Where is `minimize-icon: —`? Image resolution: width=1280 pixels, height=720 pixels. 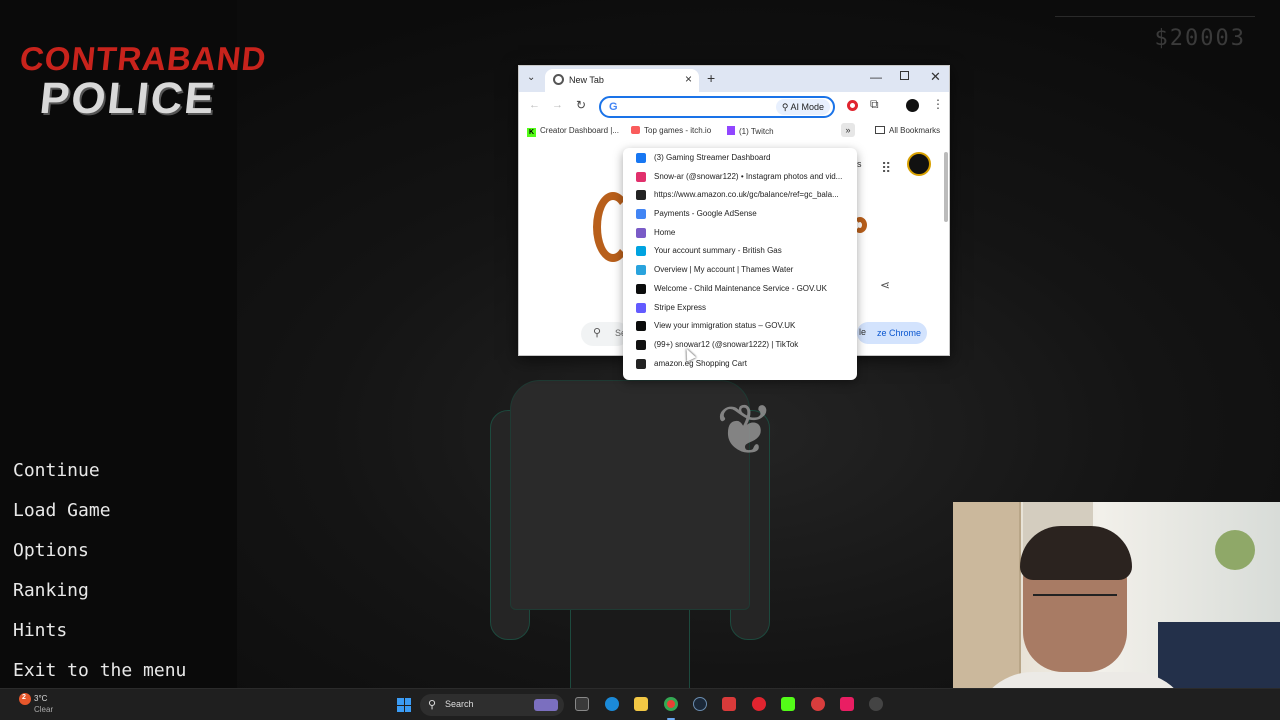
minimize-icon: — is located at coordinates (876, 77).